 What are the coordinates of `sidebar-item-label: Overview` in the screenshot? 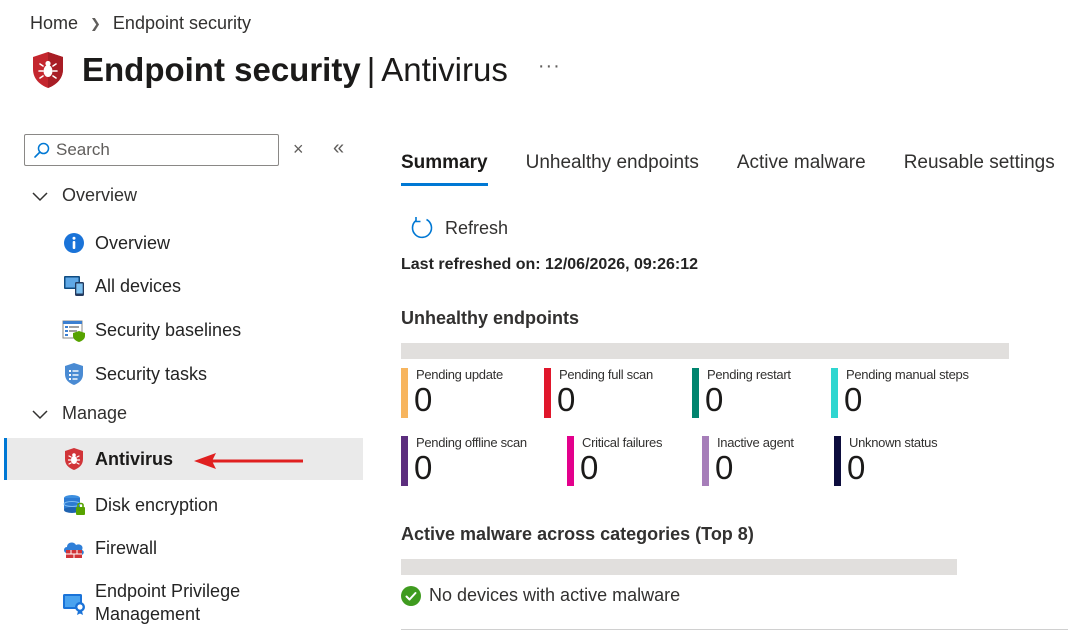 It's located at (133, 242).